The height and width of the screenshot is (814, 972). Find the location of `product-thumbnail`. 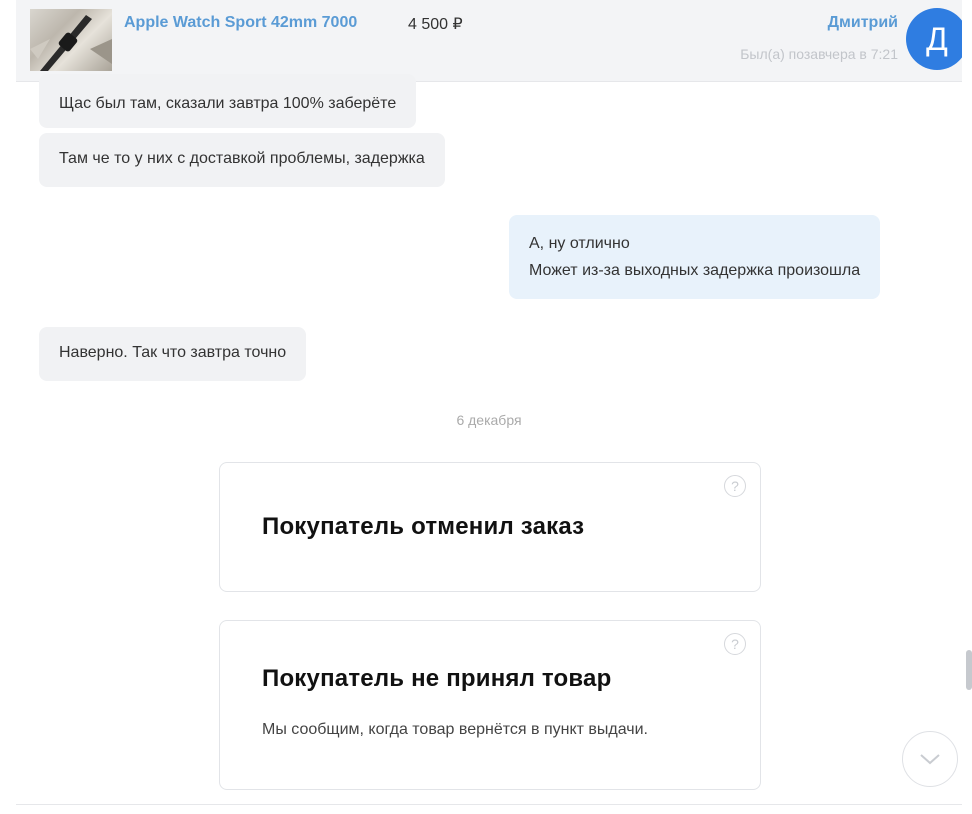

product-thumbnail is located at coordinates (71, 40).